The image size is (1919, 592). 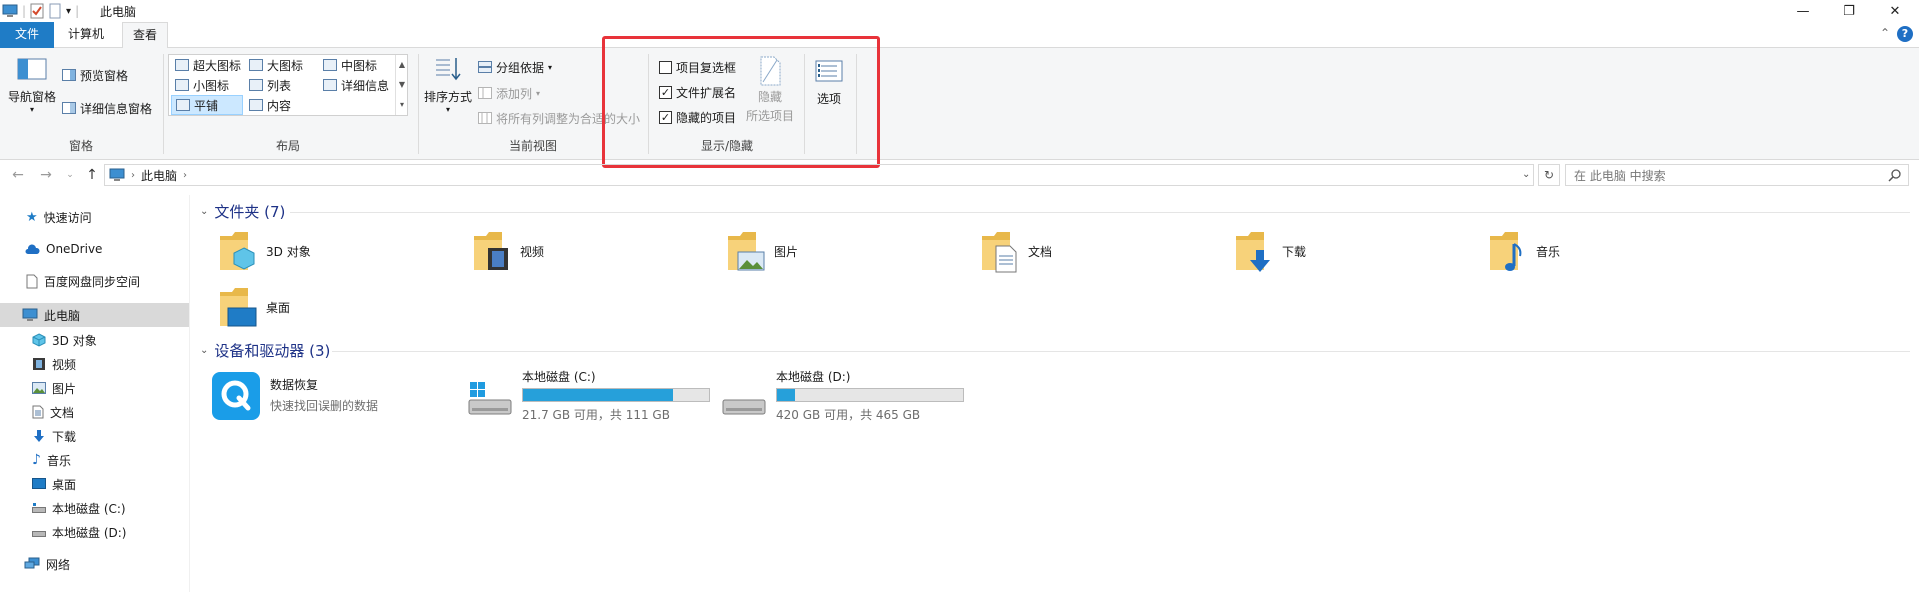 I want to click on folder-videos-icon, so click(x=492, y=251).